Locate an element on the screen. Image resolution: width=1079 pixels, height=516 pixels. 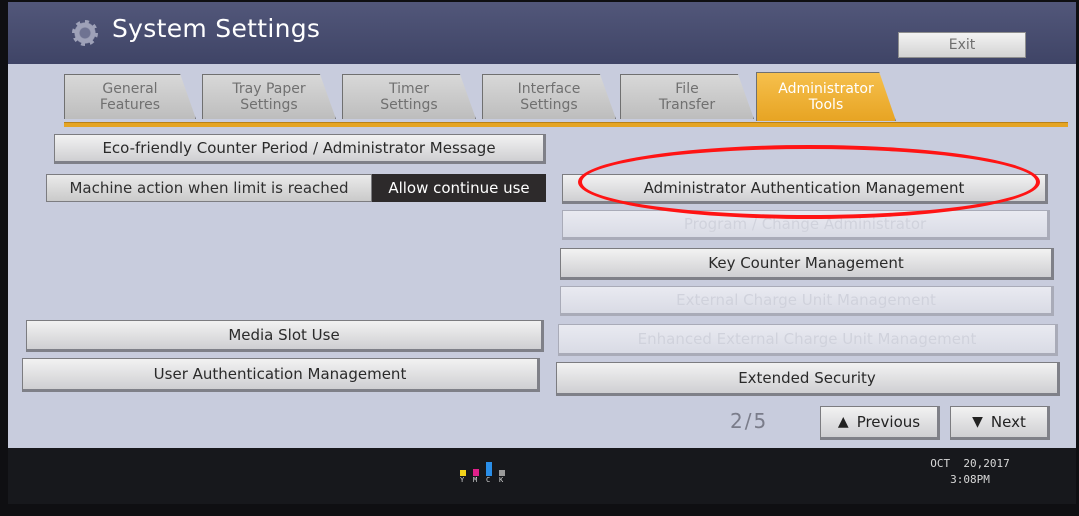
page-title: System Settings is located at coordinates (216, 28).